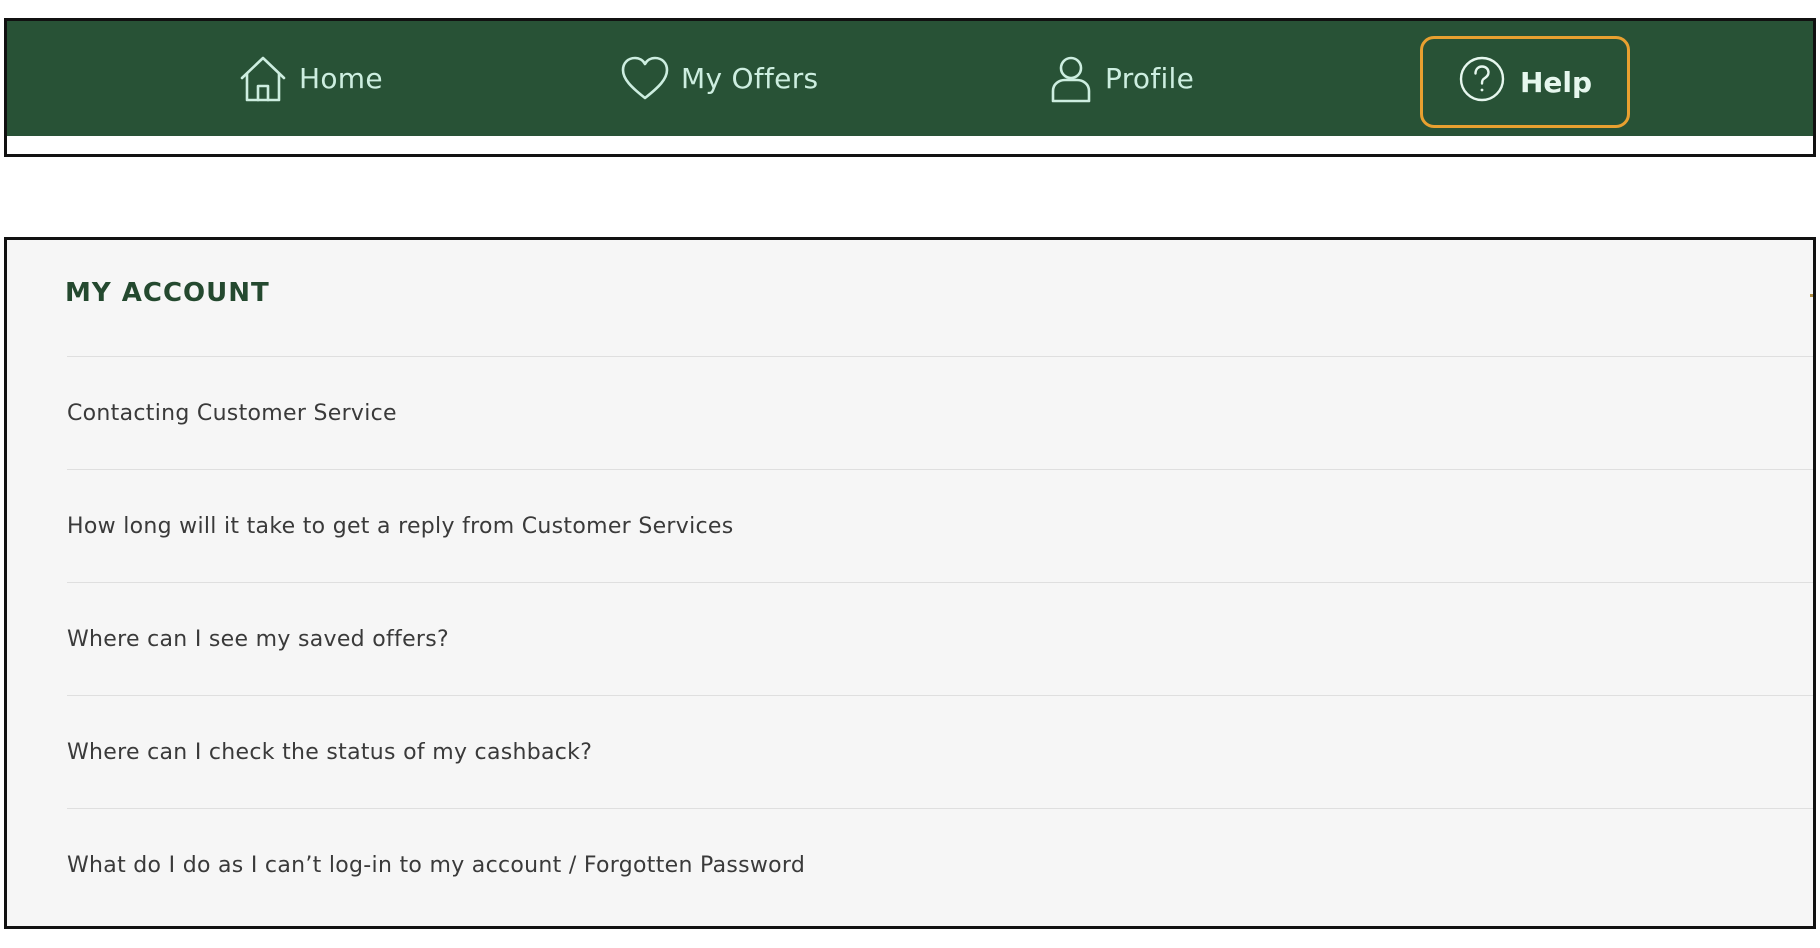 Image resolution: width=1820 pixels, height=948 pixels. What do you see at coordinates (1482, 82) in the screenshot?
I see `question-circle-icon` at bounding box center [1482, 82].